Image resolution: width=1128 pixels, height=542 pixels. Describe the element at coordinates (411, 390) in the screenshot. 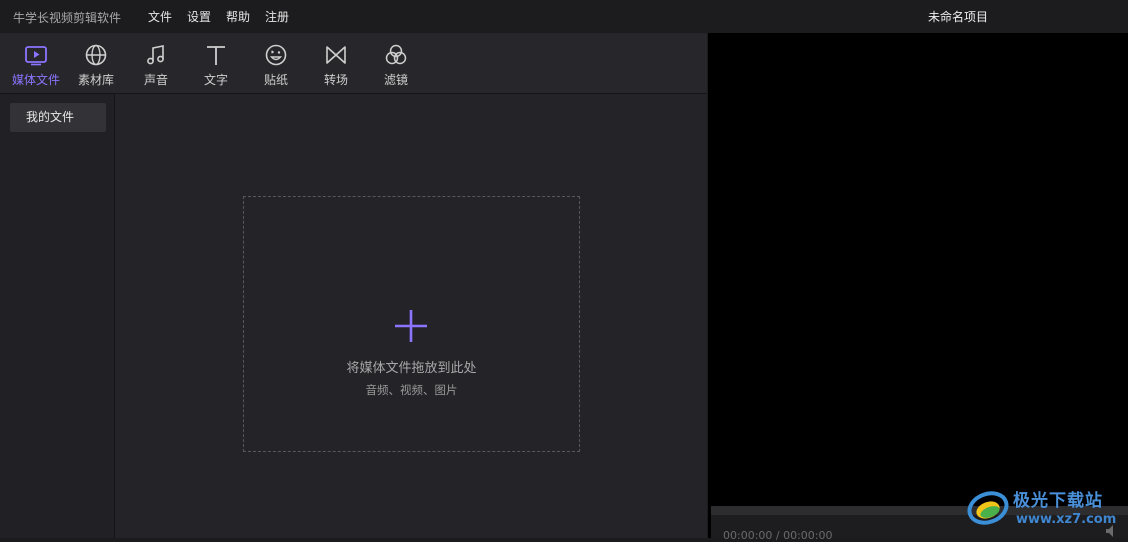

I see `drop-zone-subtitle: 音频、视频、图片` at that location.